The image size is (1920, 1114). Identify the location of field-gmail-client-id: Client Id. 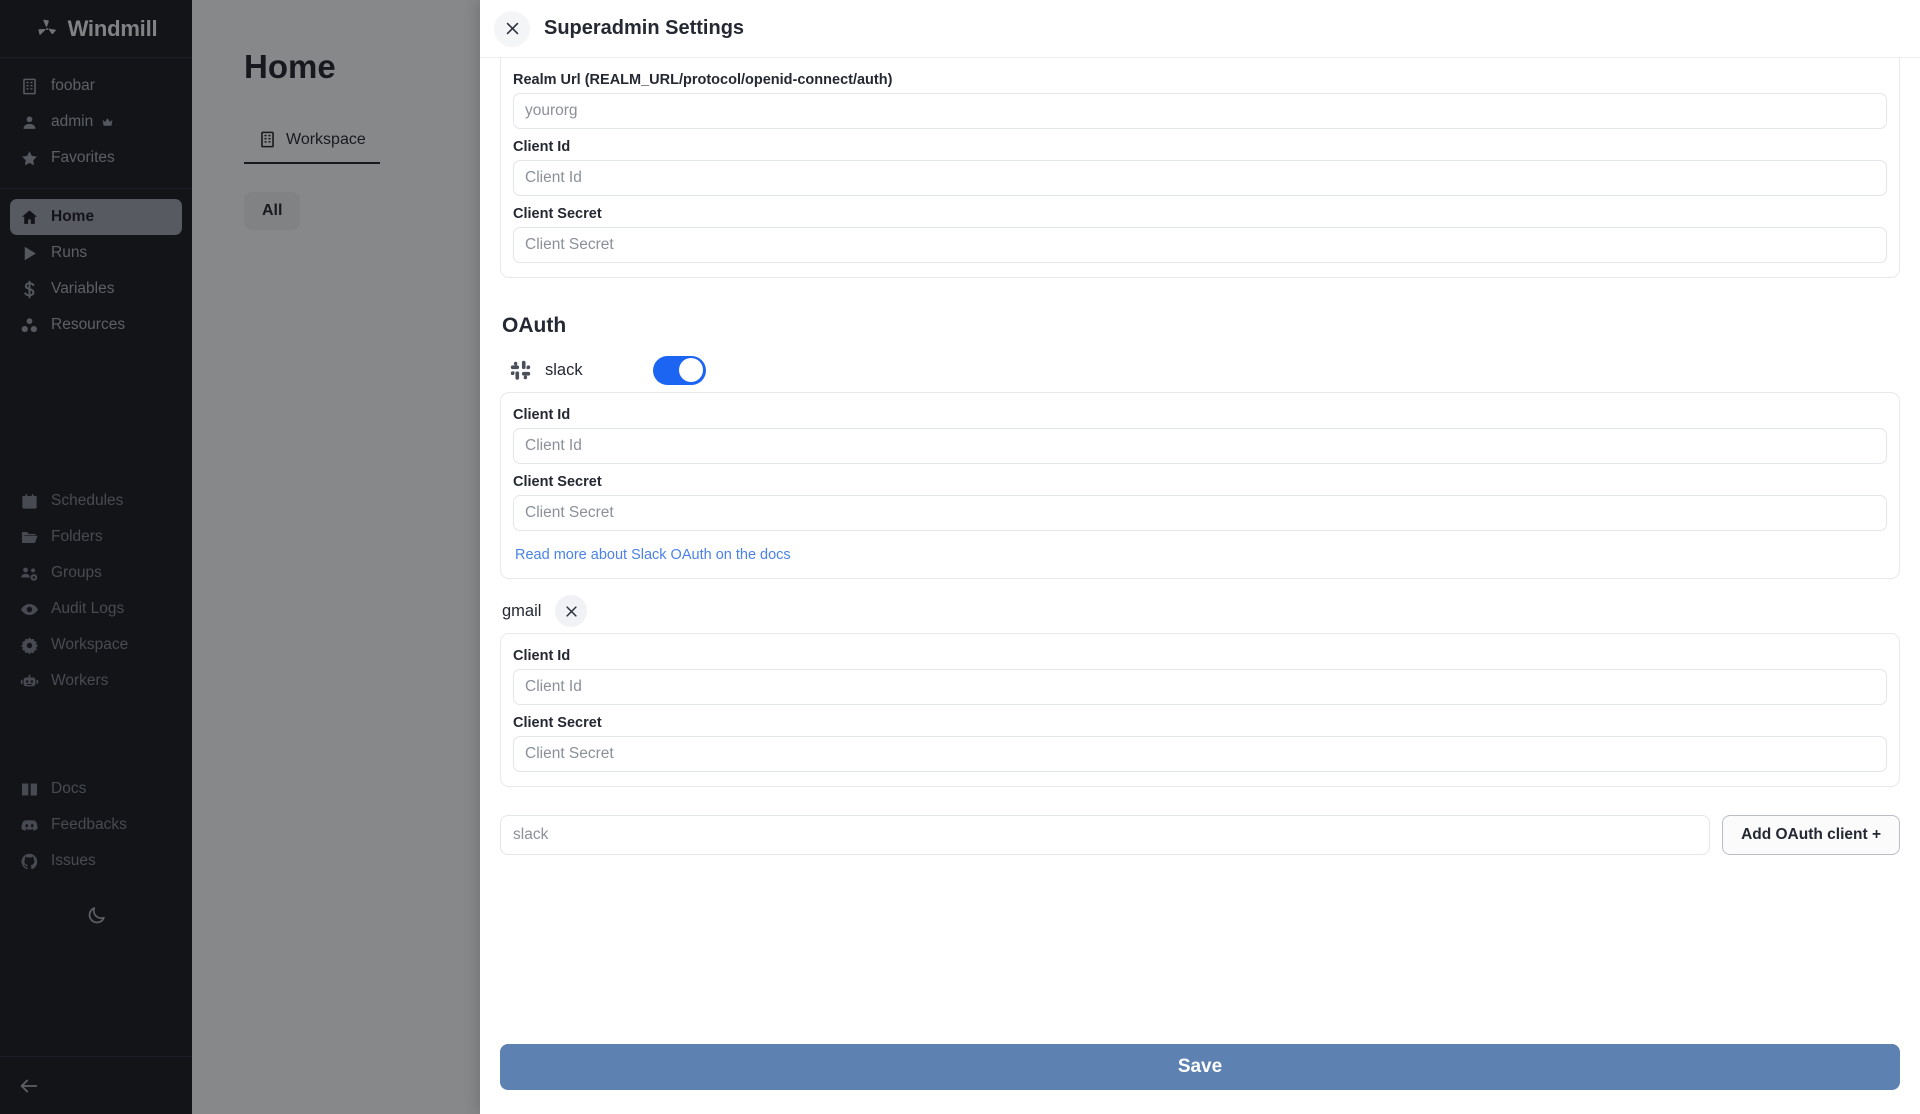
(1200, 676).